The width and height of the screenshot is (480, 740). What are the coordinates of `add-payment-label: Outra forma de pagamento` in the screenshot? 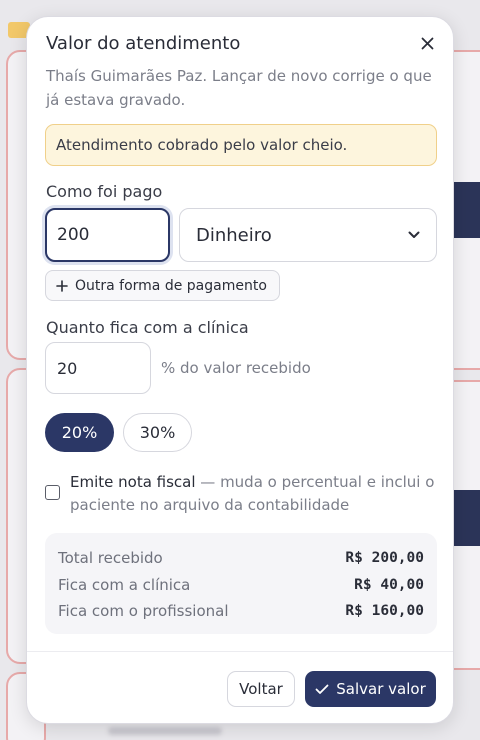 It's located at (171, 285).